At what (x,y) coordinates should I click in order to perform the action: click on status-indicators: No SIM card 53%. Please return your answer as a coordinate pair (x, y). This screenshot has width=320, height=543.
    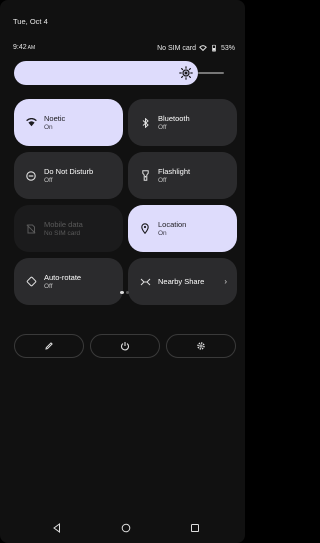
    Looking at the image, I should click on (196, 48).